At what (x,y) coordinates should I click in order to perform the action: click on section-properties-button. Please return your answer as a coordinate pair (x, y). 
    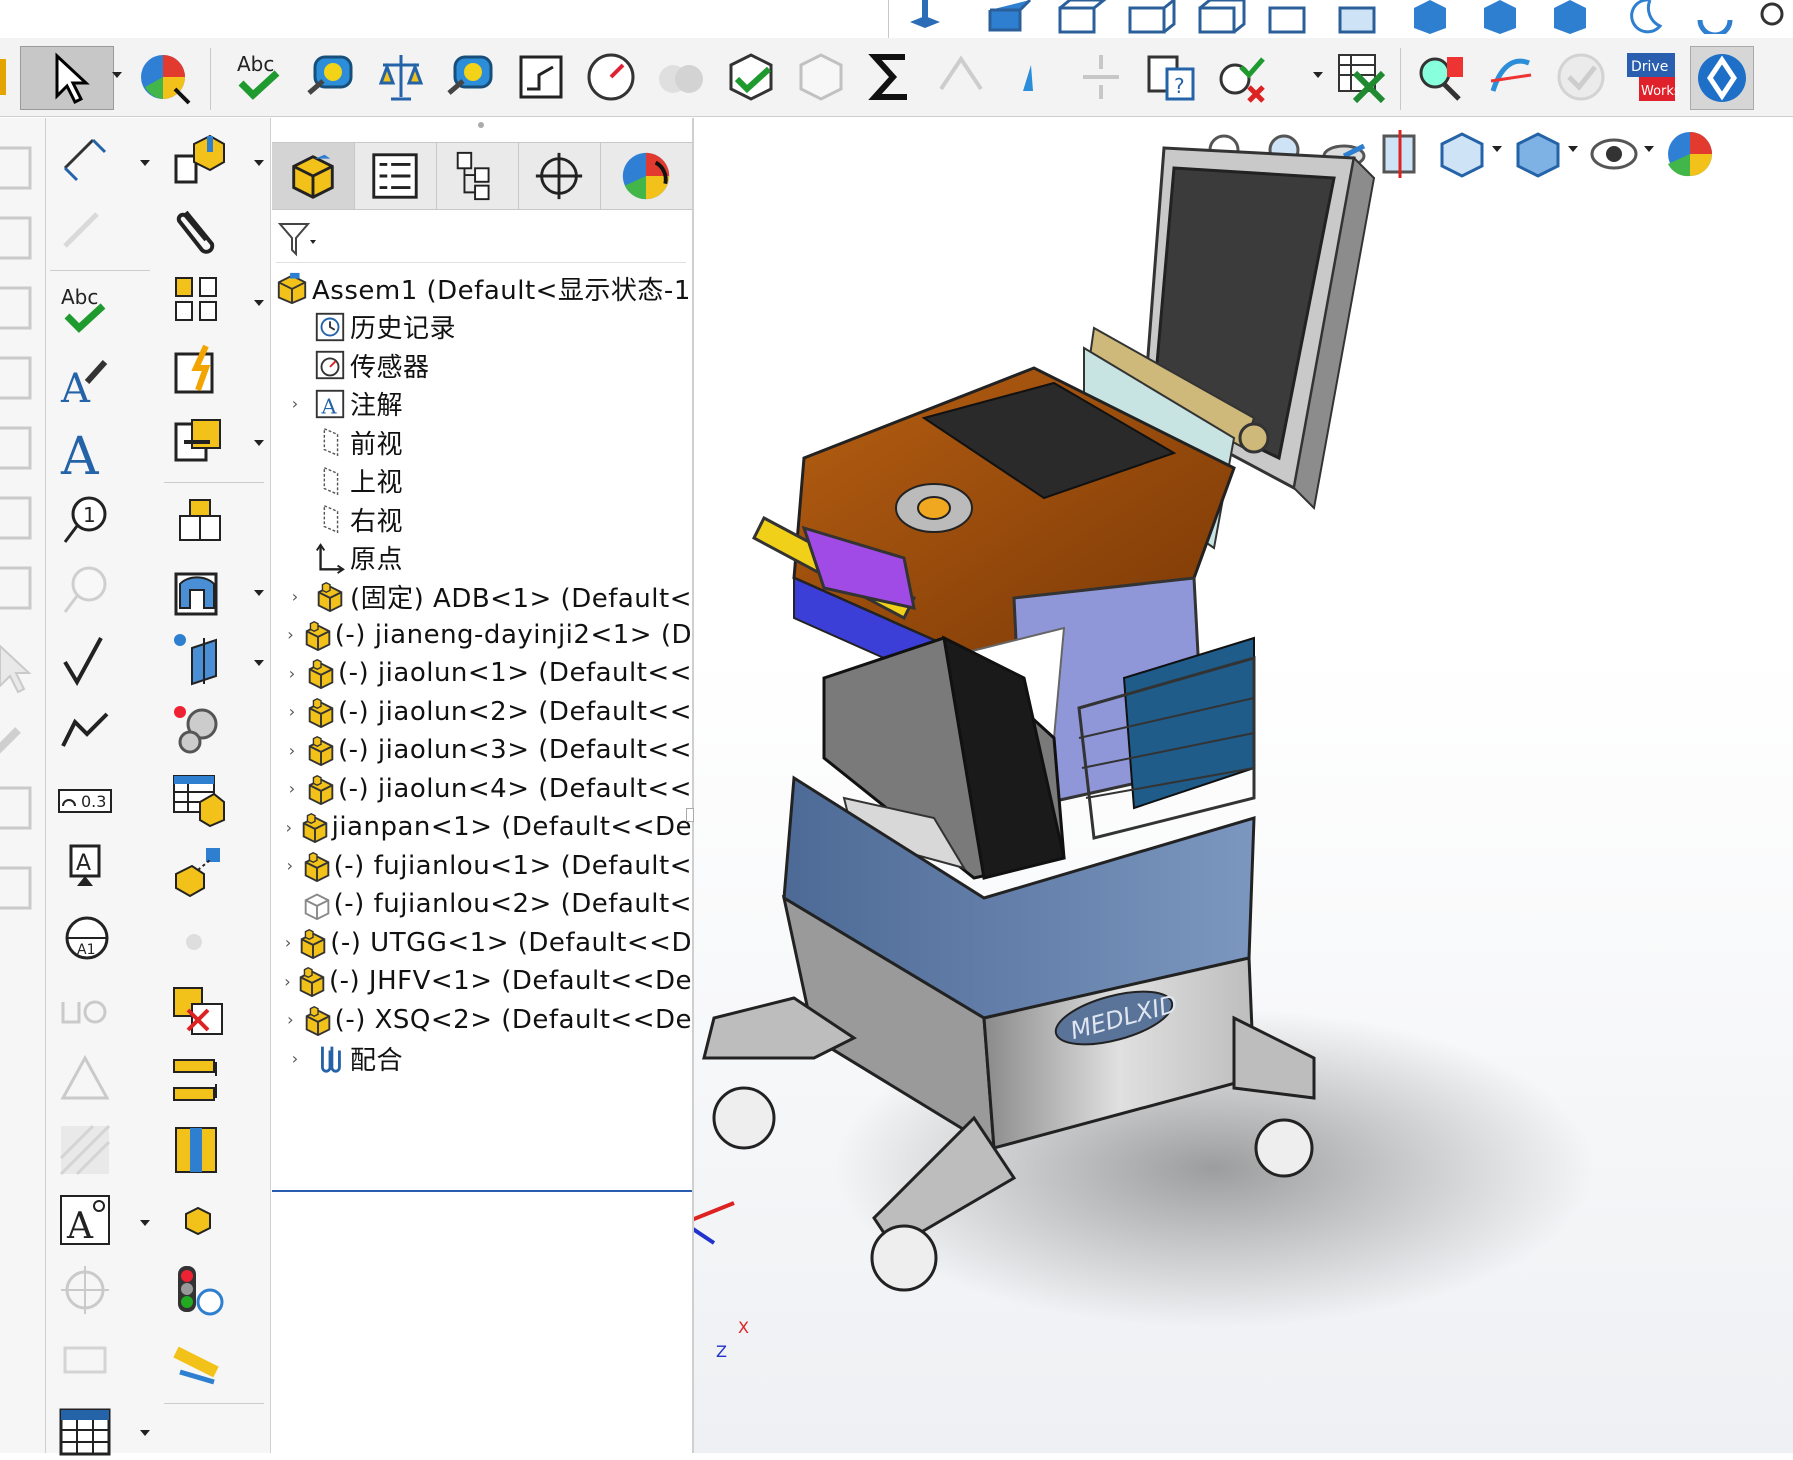
    Looking at the image, I should click on (471, 77).